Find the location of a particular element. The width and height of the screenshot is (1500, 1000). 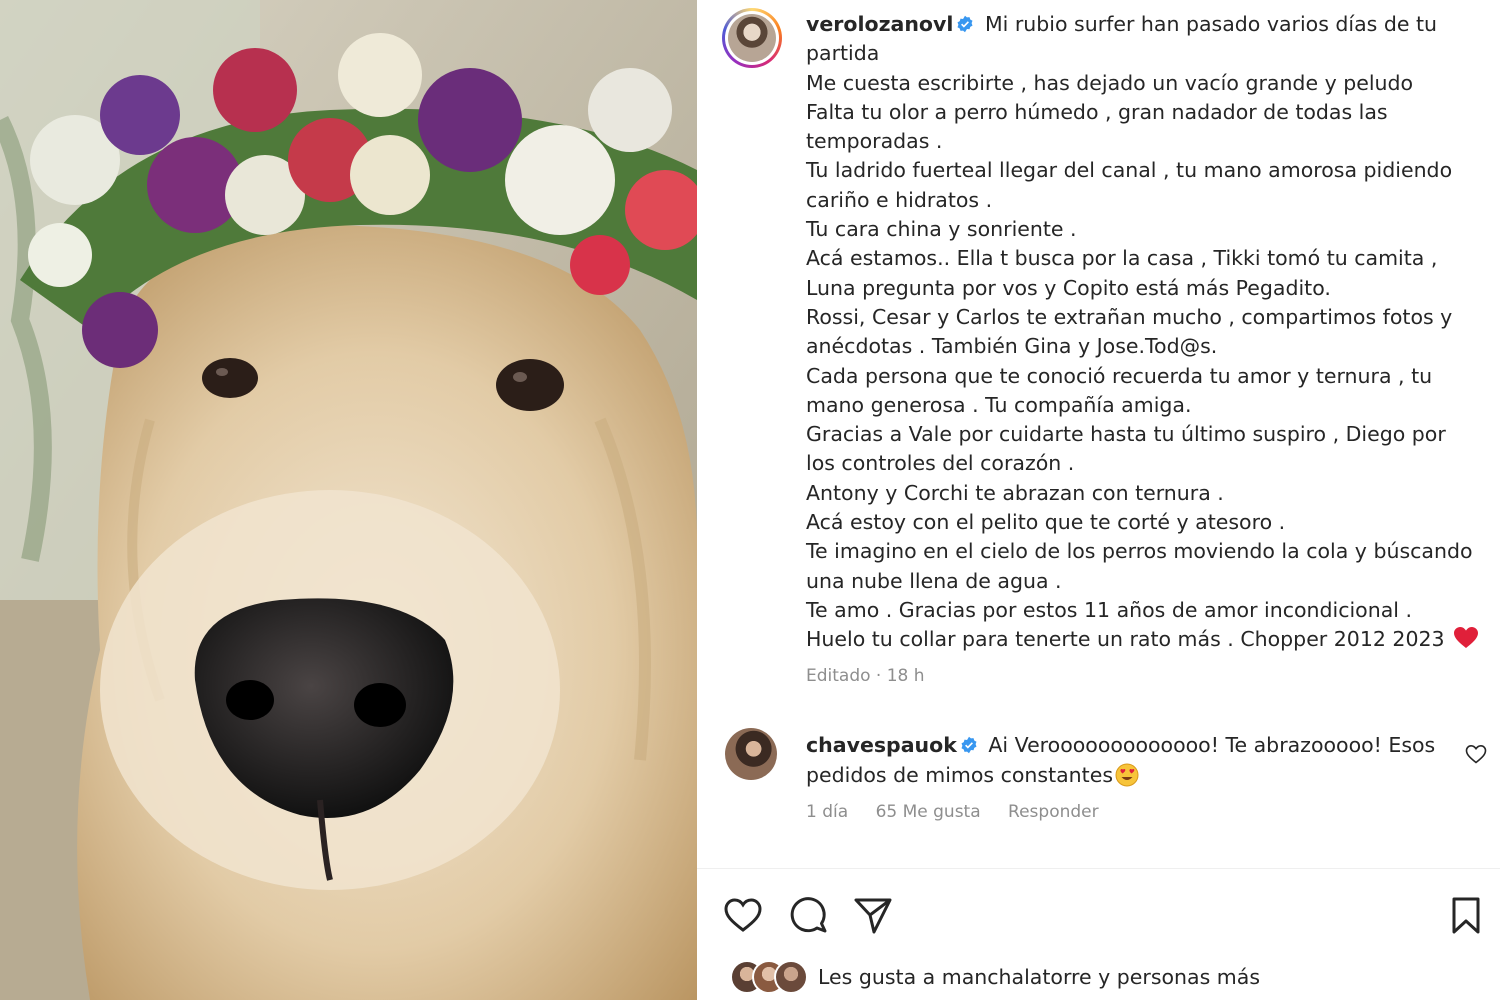

caption-line: los controles del corazón . is located at coordinates (940, 463).